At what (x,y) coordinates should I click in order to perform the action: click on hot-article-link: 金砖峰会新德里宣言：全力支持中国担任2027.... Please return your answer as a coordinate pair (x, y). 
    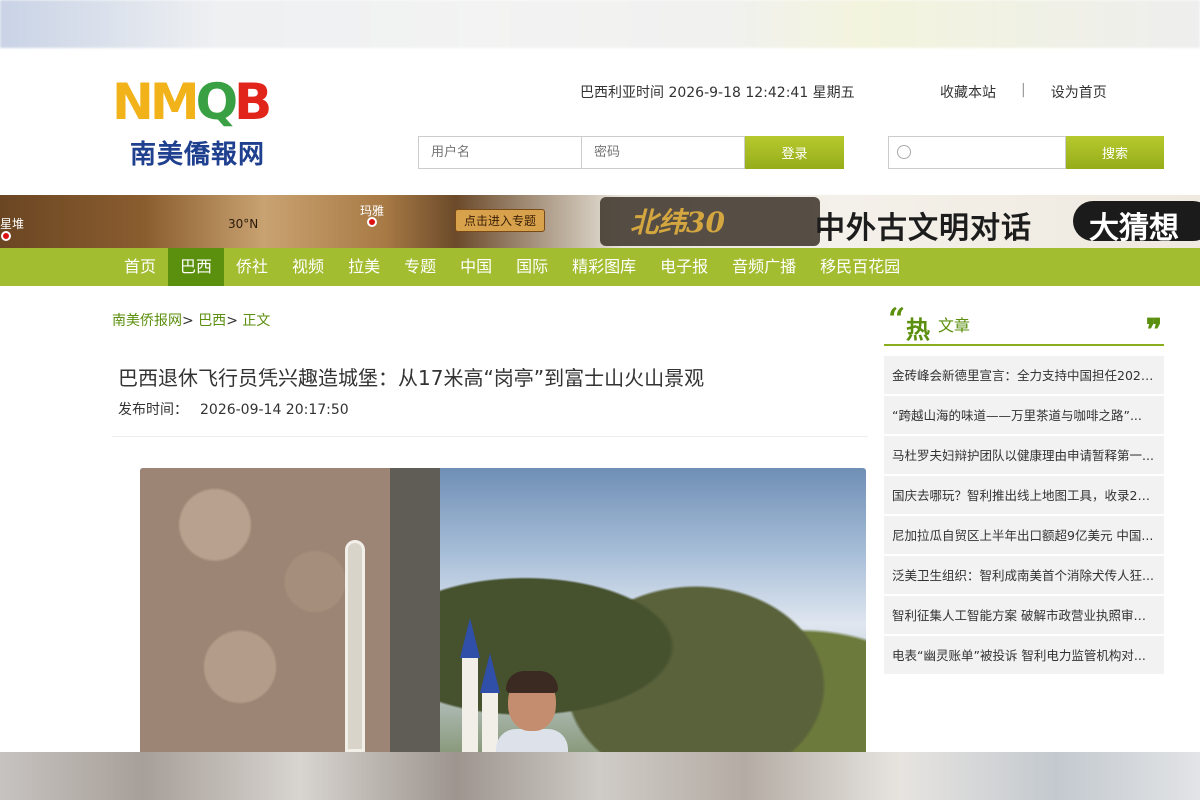
    Looking at the image, I should click on (1024, 376).